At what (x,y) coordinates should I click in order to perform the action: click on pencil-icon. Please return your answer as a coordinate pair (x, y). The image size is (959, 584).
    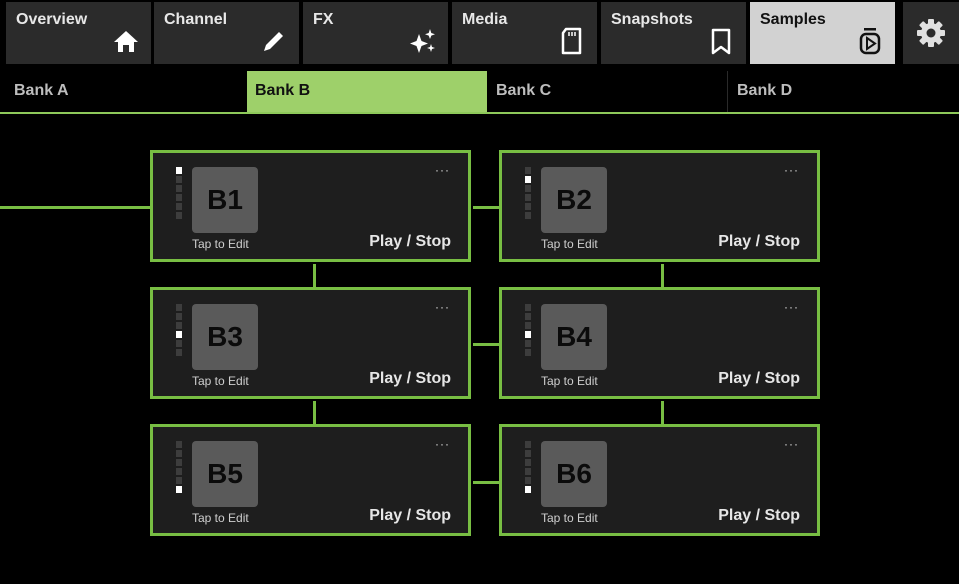
    Looking at the image, I should click on (273, 41).